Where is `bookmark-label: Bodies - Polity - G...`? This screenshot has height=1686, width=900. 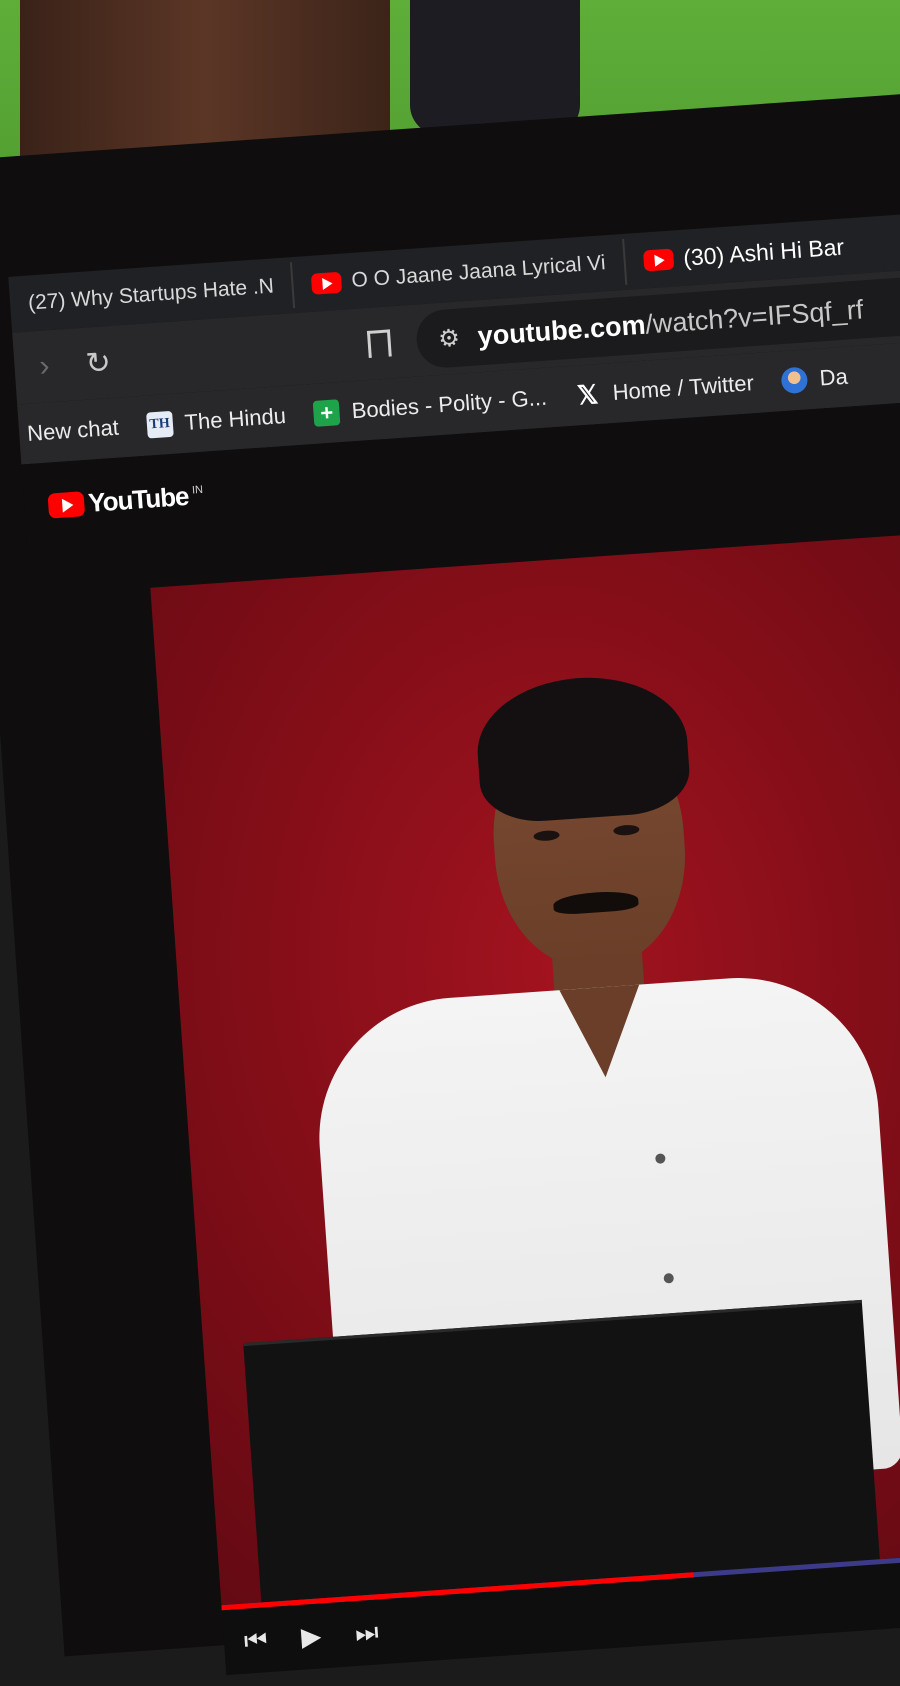
bookmark-label: Bodies - Polity - G... is located at coordinates (449, 404).